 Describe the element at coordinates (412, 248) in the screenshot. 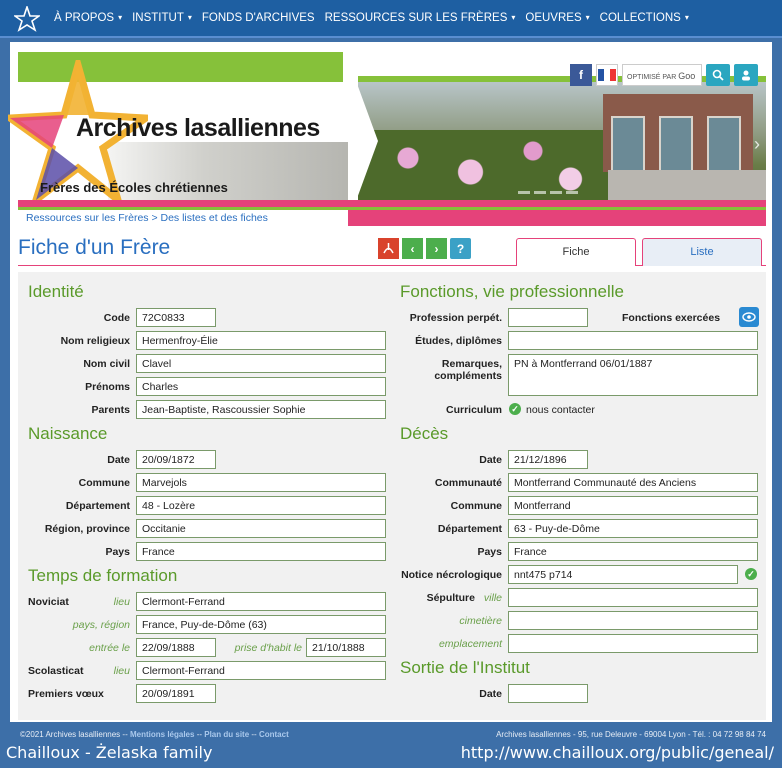

I see `previous-icon: ‹` at that location.